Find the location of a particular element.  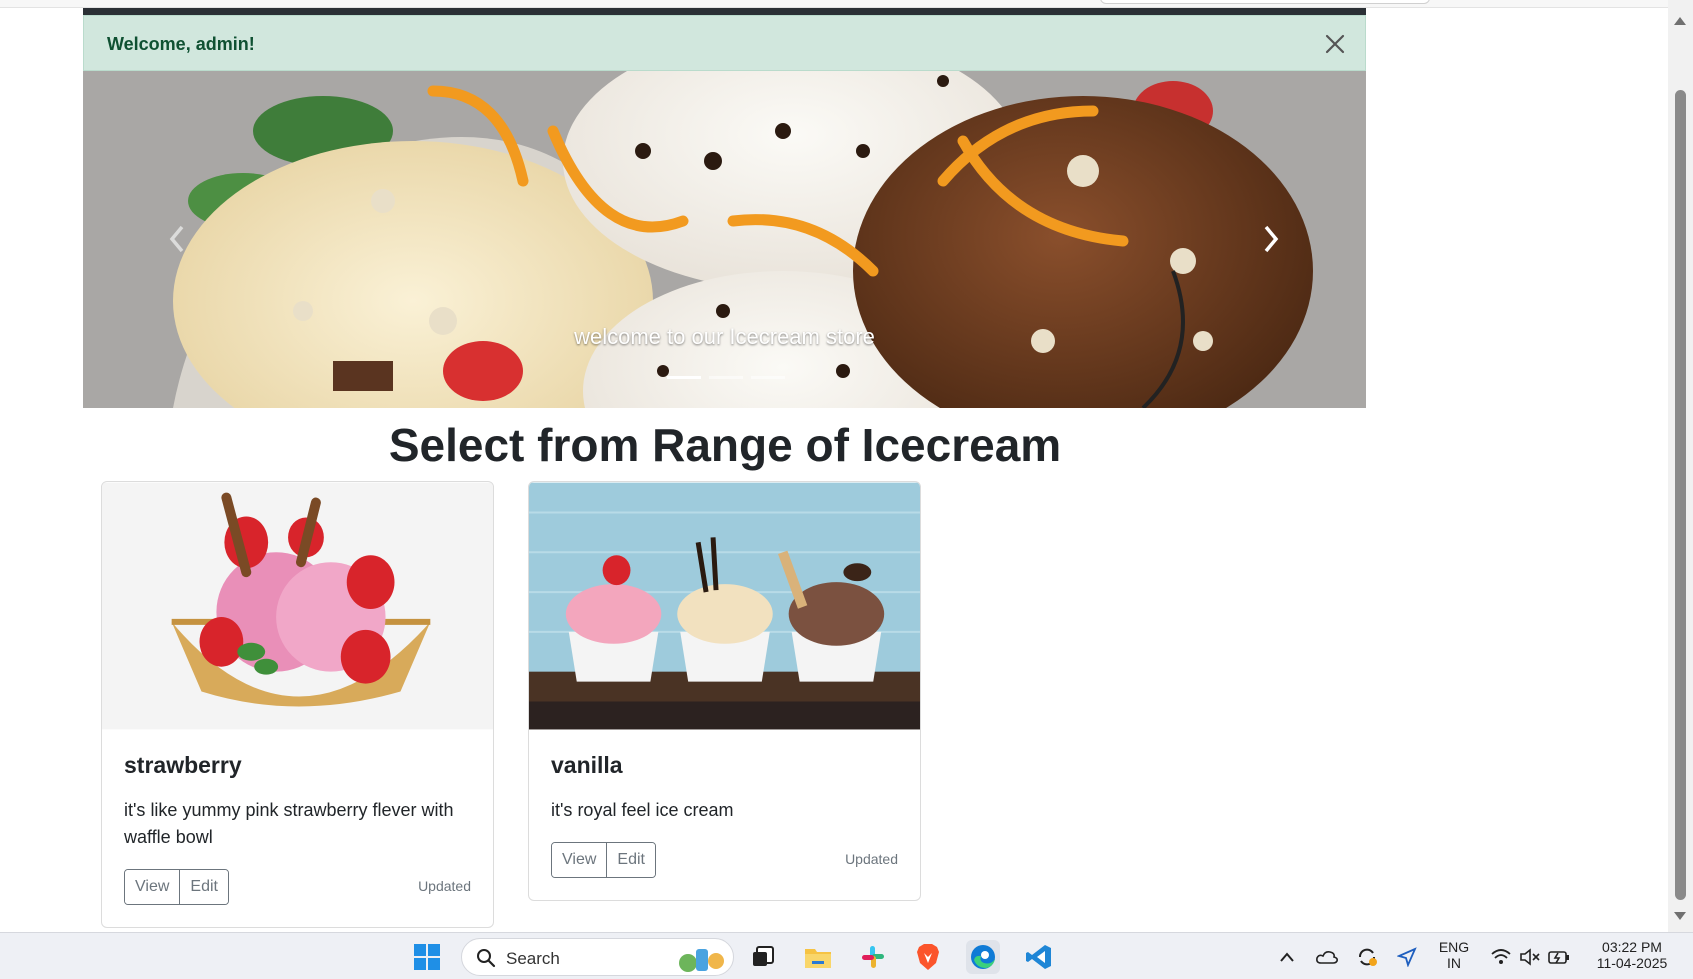

task-view-icon is located at coordinates (763, 957).